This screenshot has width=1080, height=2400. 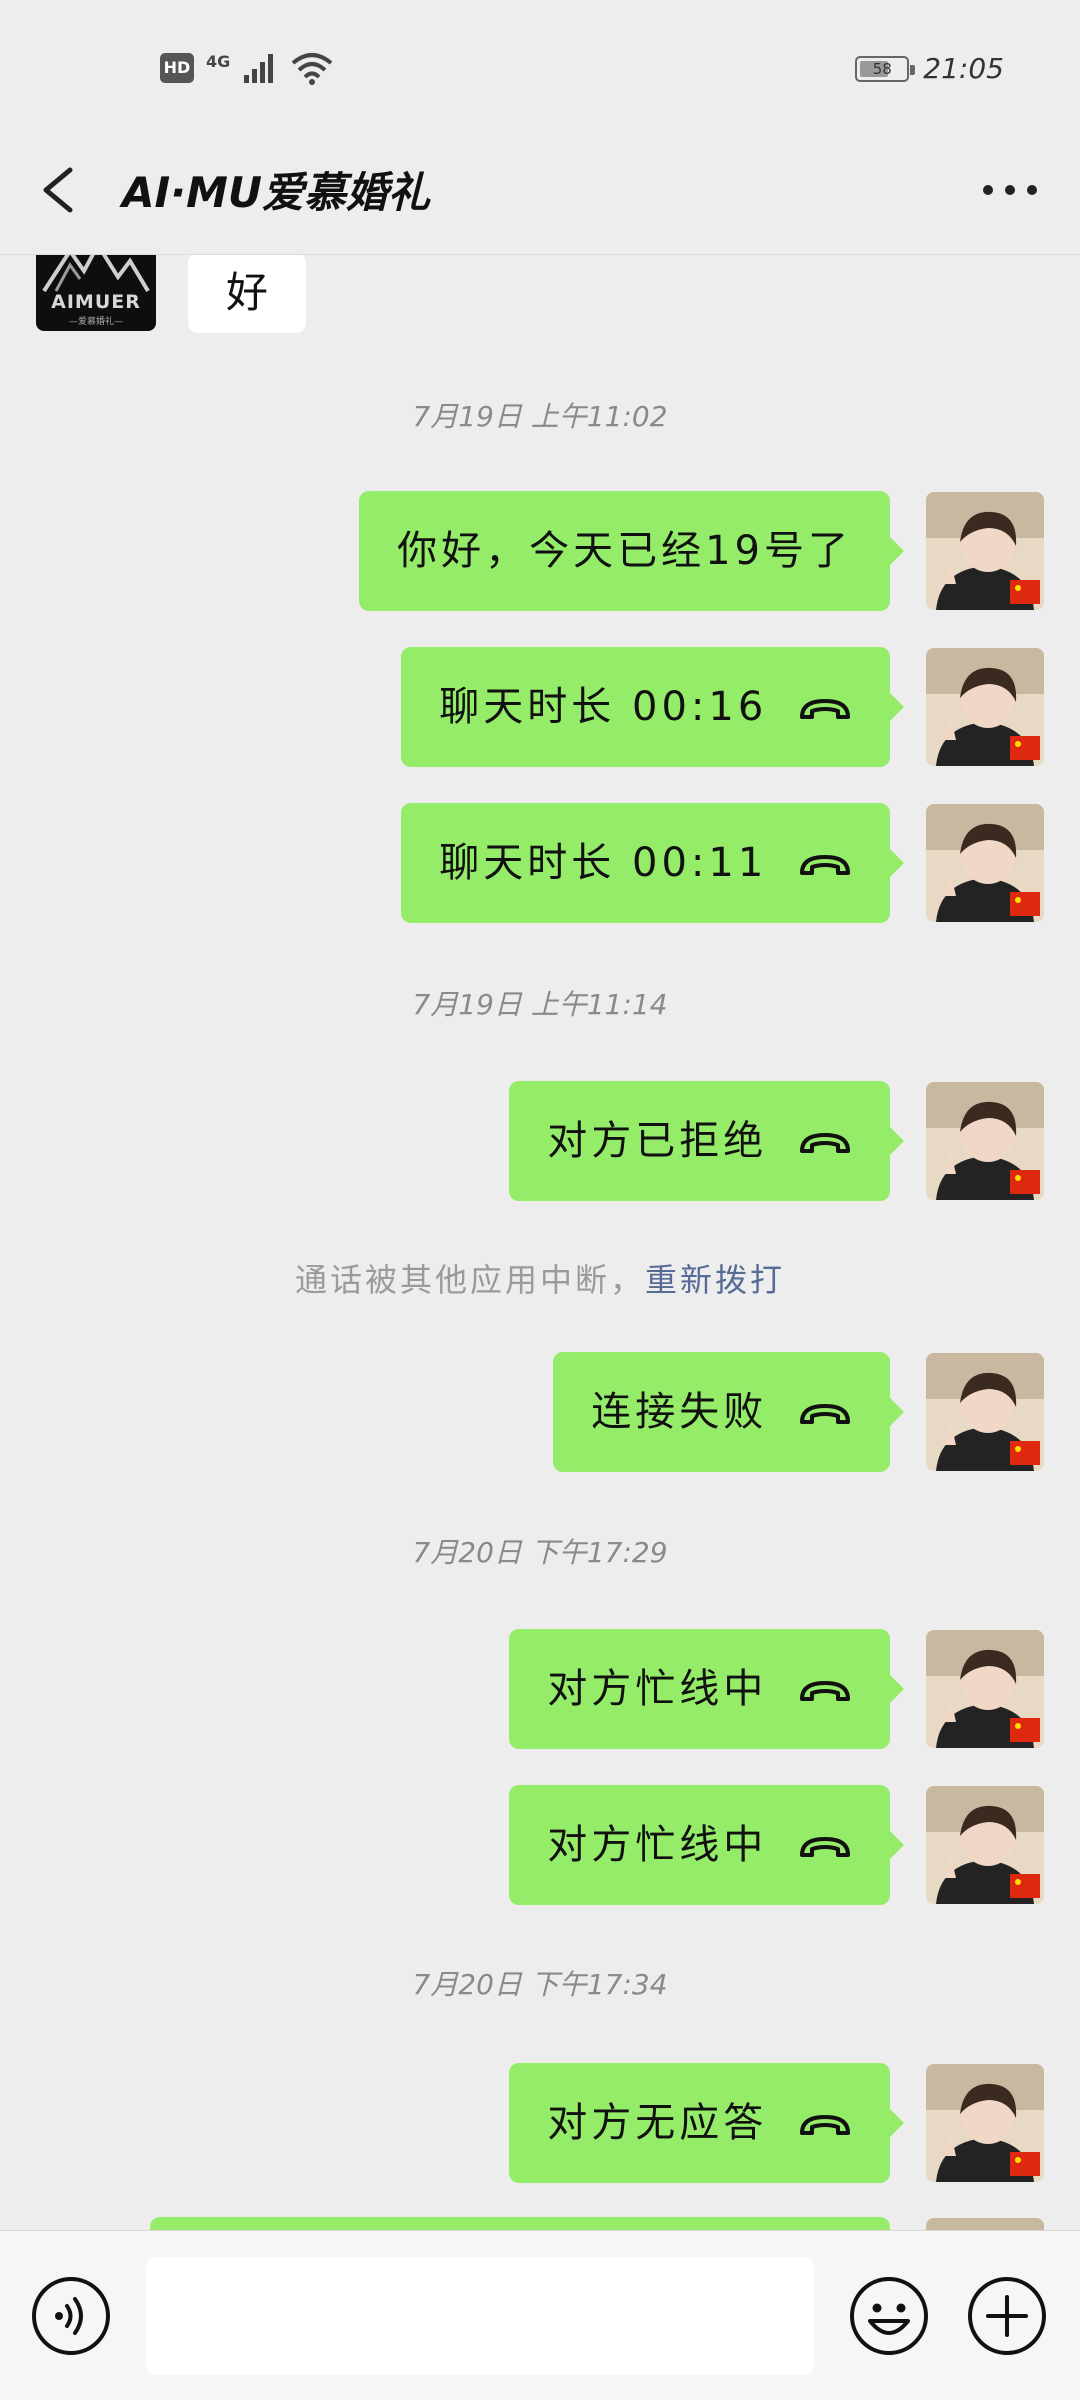 I want to click on more-button, so click(x=1013, y=190).